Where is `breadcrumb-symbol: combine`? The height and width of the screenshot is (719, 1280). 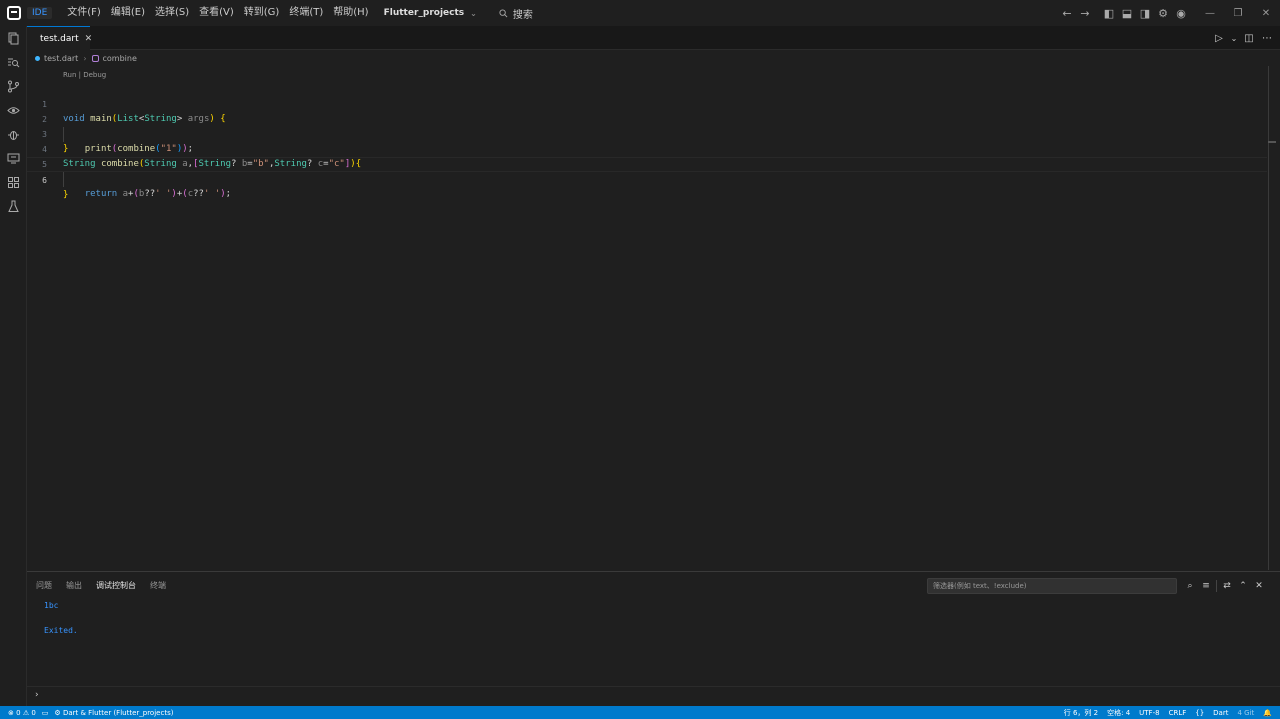
breadcrumb-symbol: combine is located at coordinates (120, 58).